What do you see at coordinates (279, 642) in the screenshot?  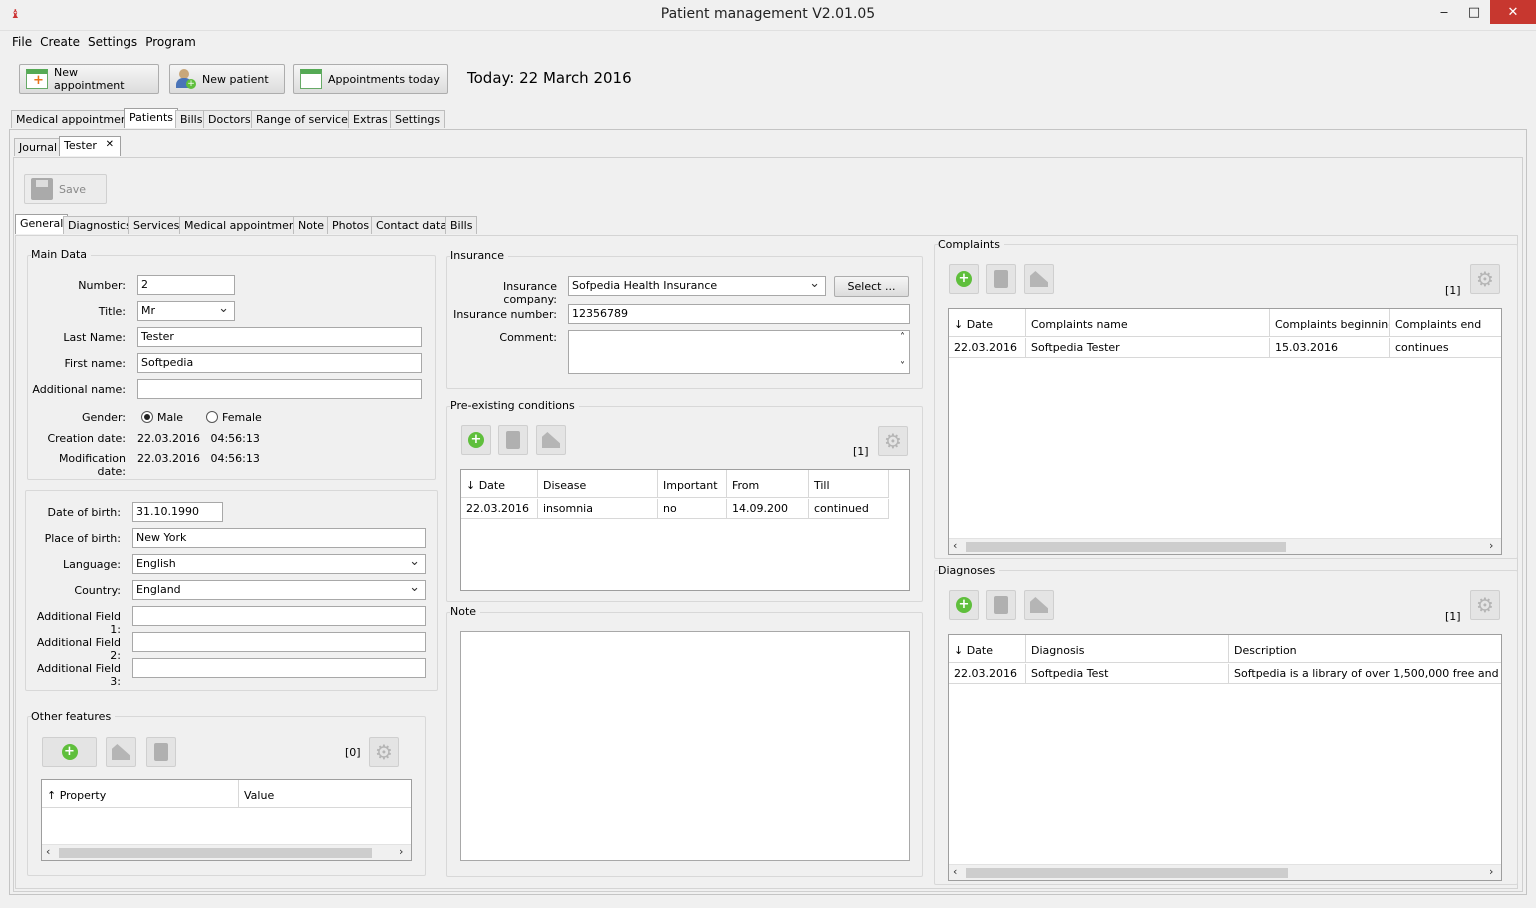 I see `additional-field-2-input` at bounding box center [279, 642].